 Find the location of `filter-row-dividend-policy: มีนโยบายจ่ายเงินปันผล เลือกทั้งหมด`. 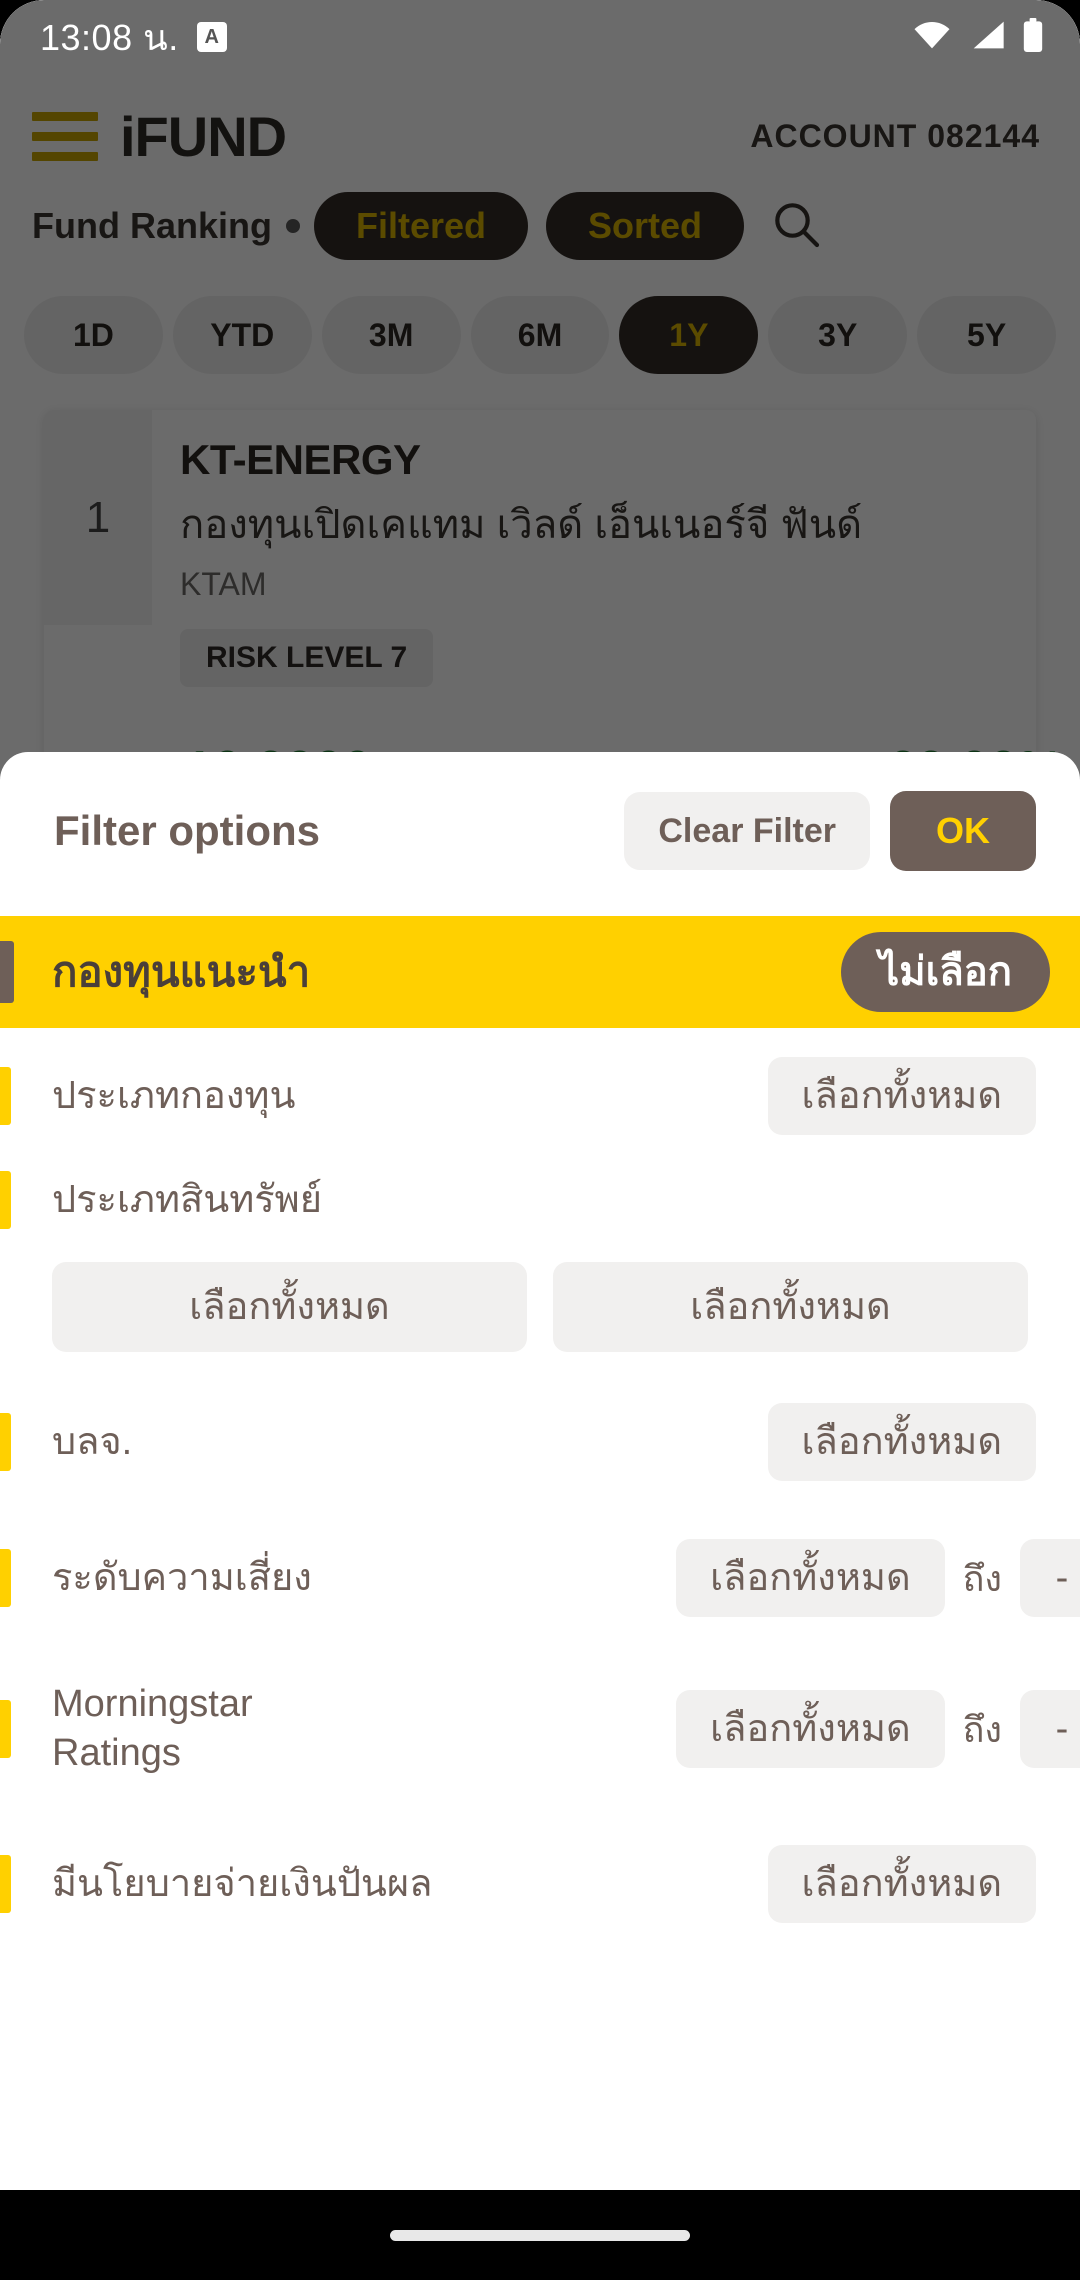

filter-row-dividend-policy: มีนโยบายจ่ายเงินปันผล เลือกทั้งหมด is located at coordinates (540, 1884).